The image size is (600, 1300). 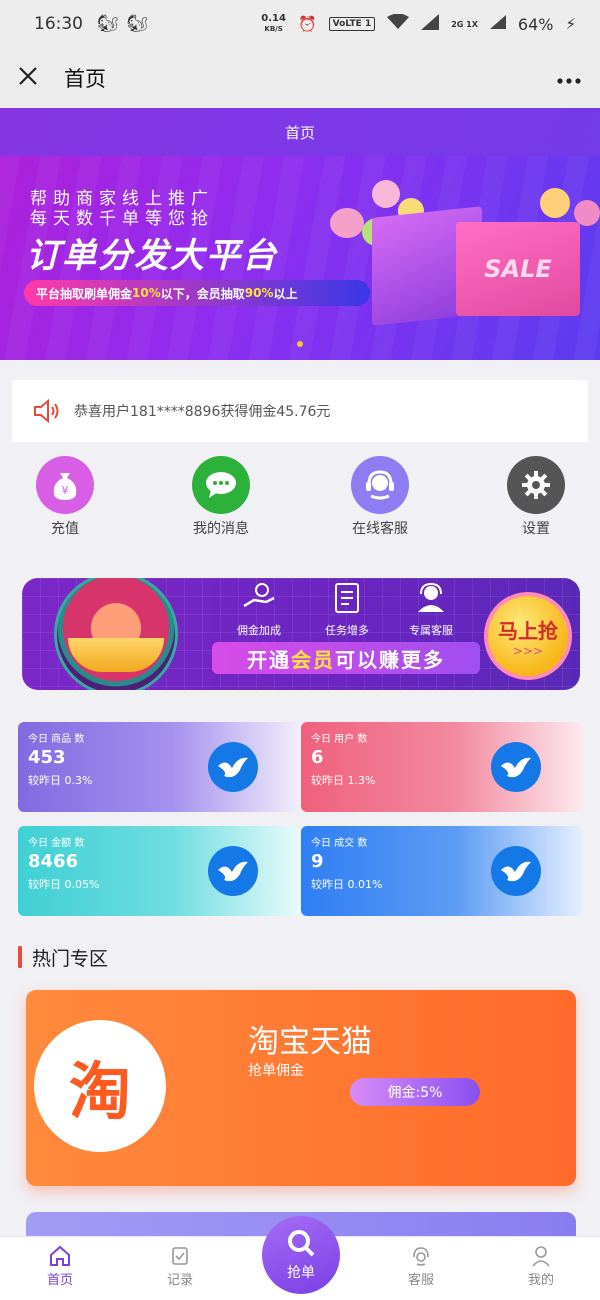 What do you see at coordinates (528, 630) in the screenshot?
I see `grab-now-label: 马上抢` at bounding box center [528, 630].